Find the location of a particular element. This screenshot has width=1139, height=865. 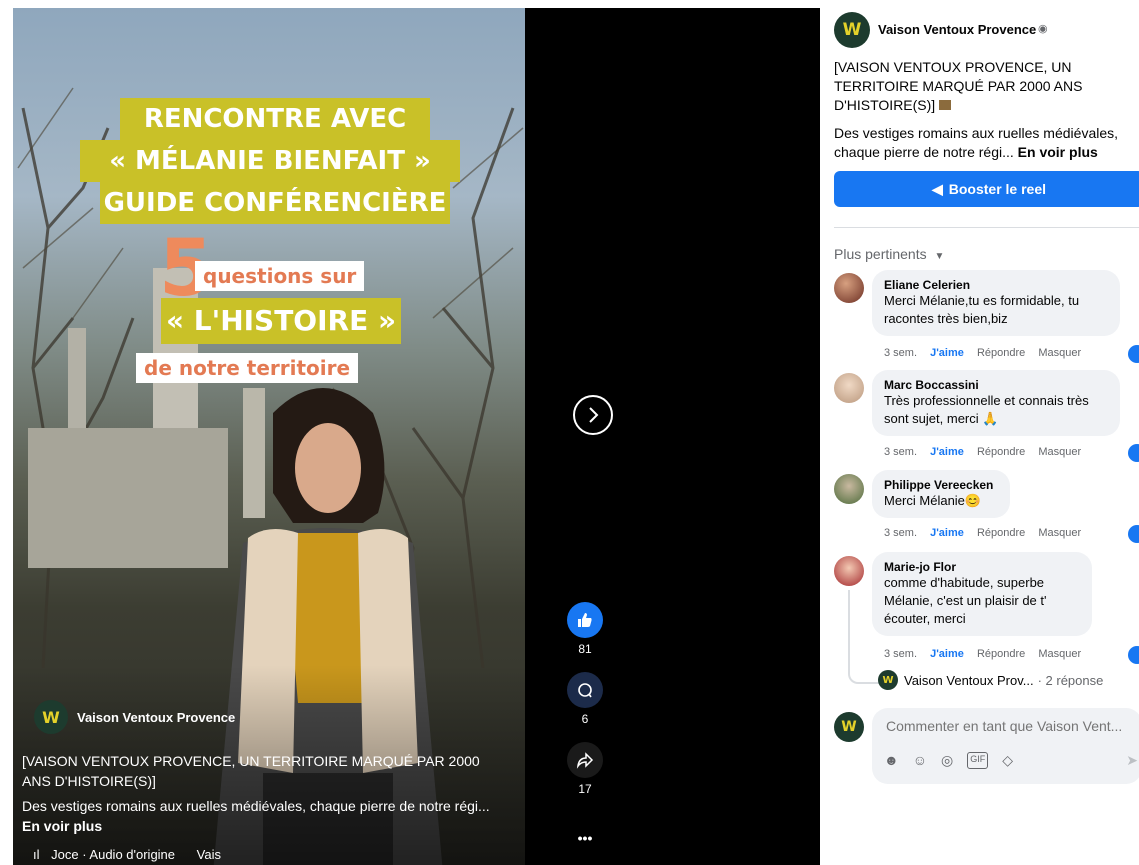

comment-bubble: Philippe Vereecken Merci Mélanie😊 is located at coordinates (941, 494).